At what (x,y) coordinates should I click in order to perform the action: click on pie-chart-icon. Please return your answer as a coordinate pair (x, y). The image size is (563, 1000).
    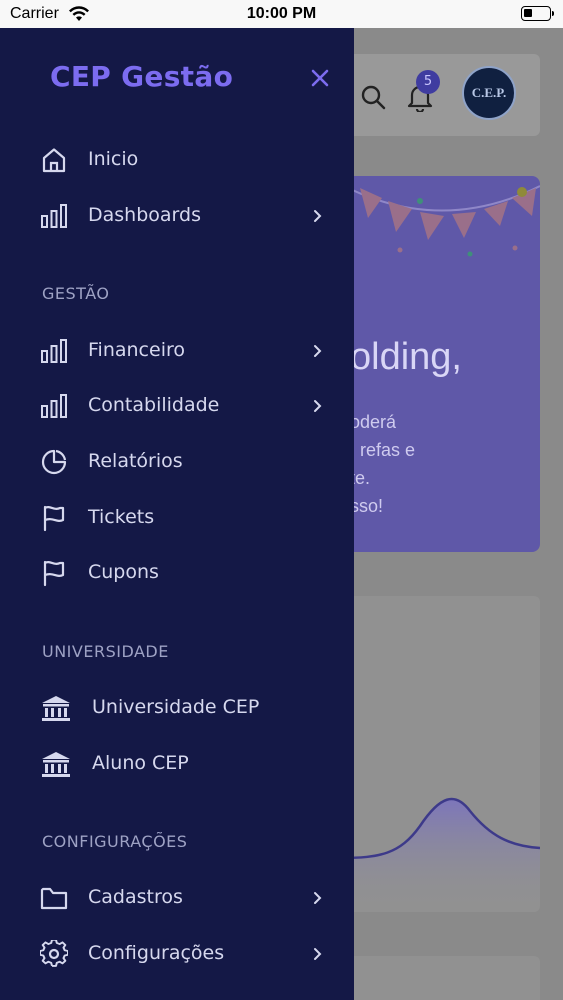
    Looking at the image, I should click on (54, 462).